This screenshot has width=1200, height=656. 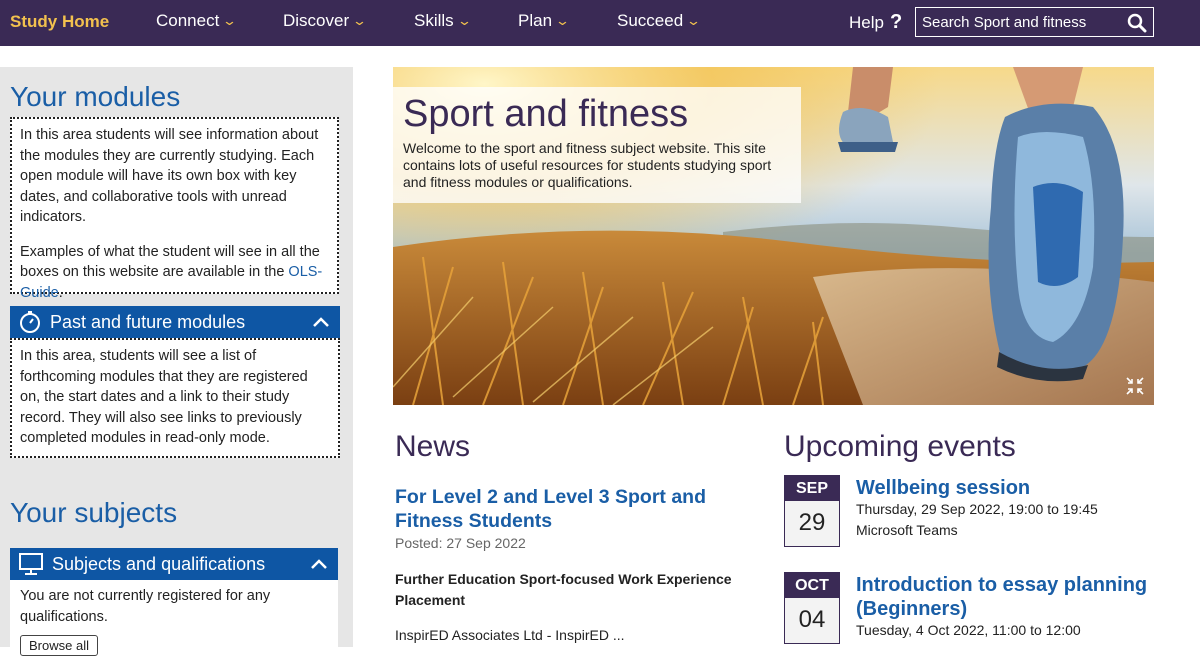 I want to click on collapse-arrows-icon, so click(x=1135, y=386).